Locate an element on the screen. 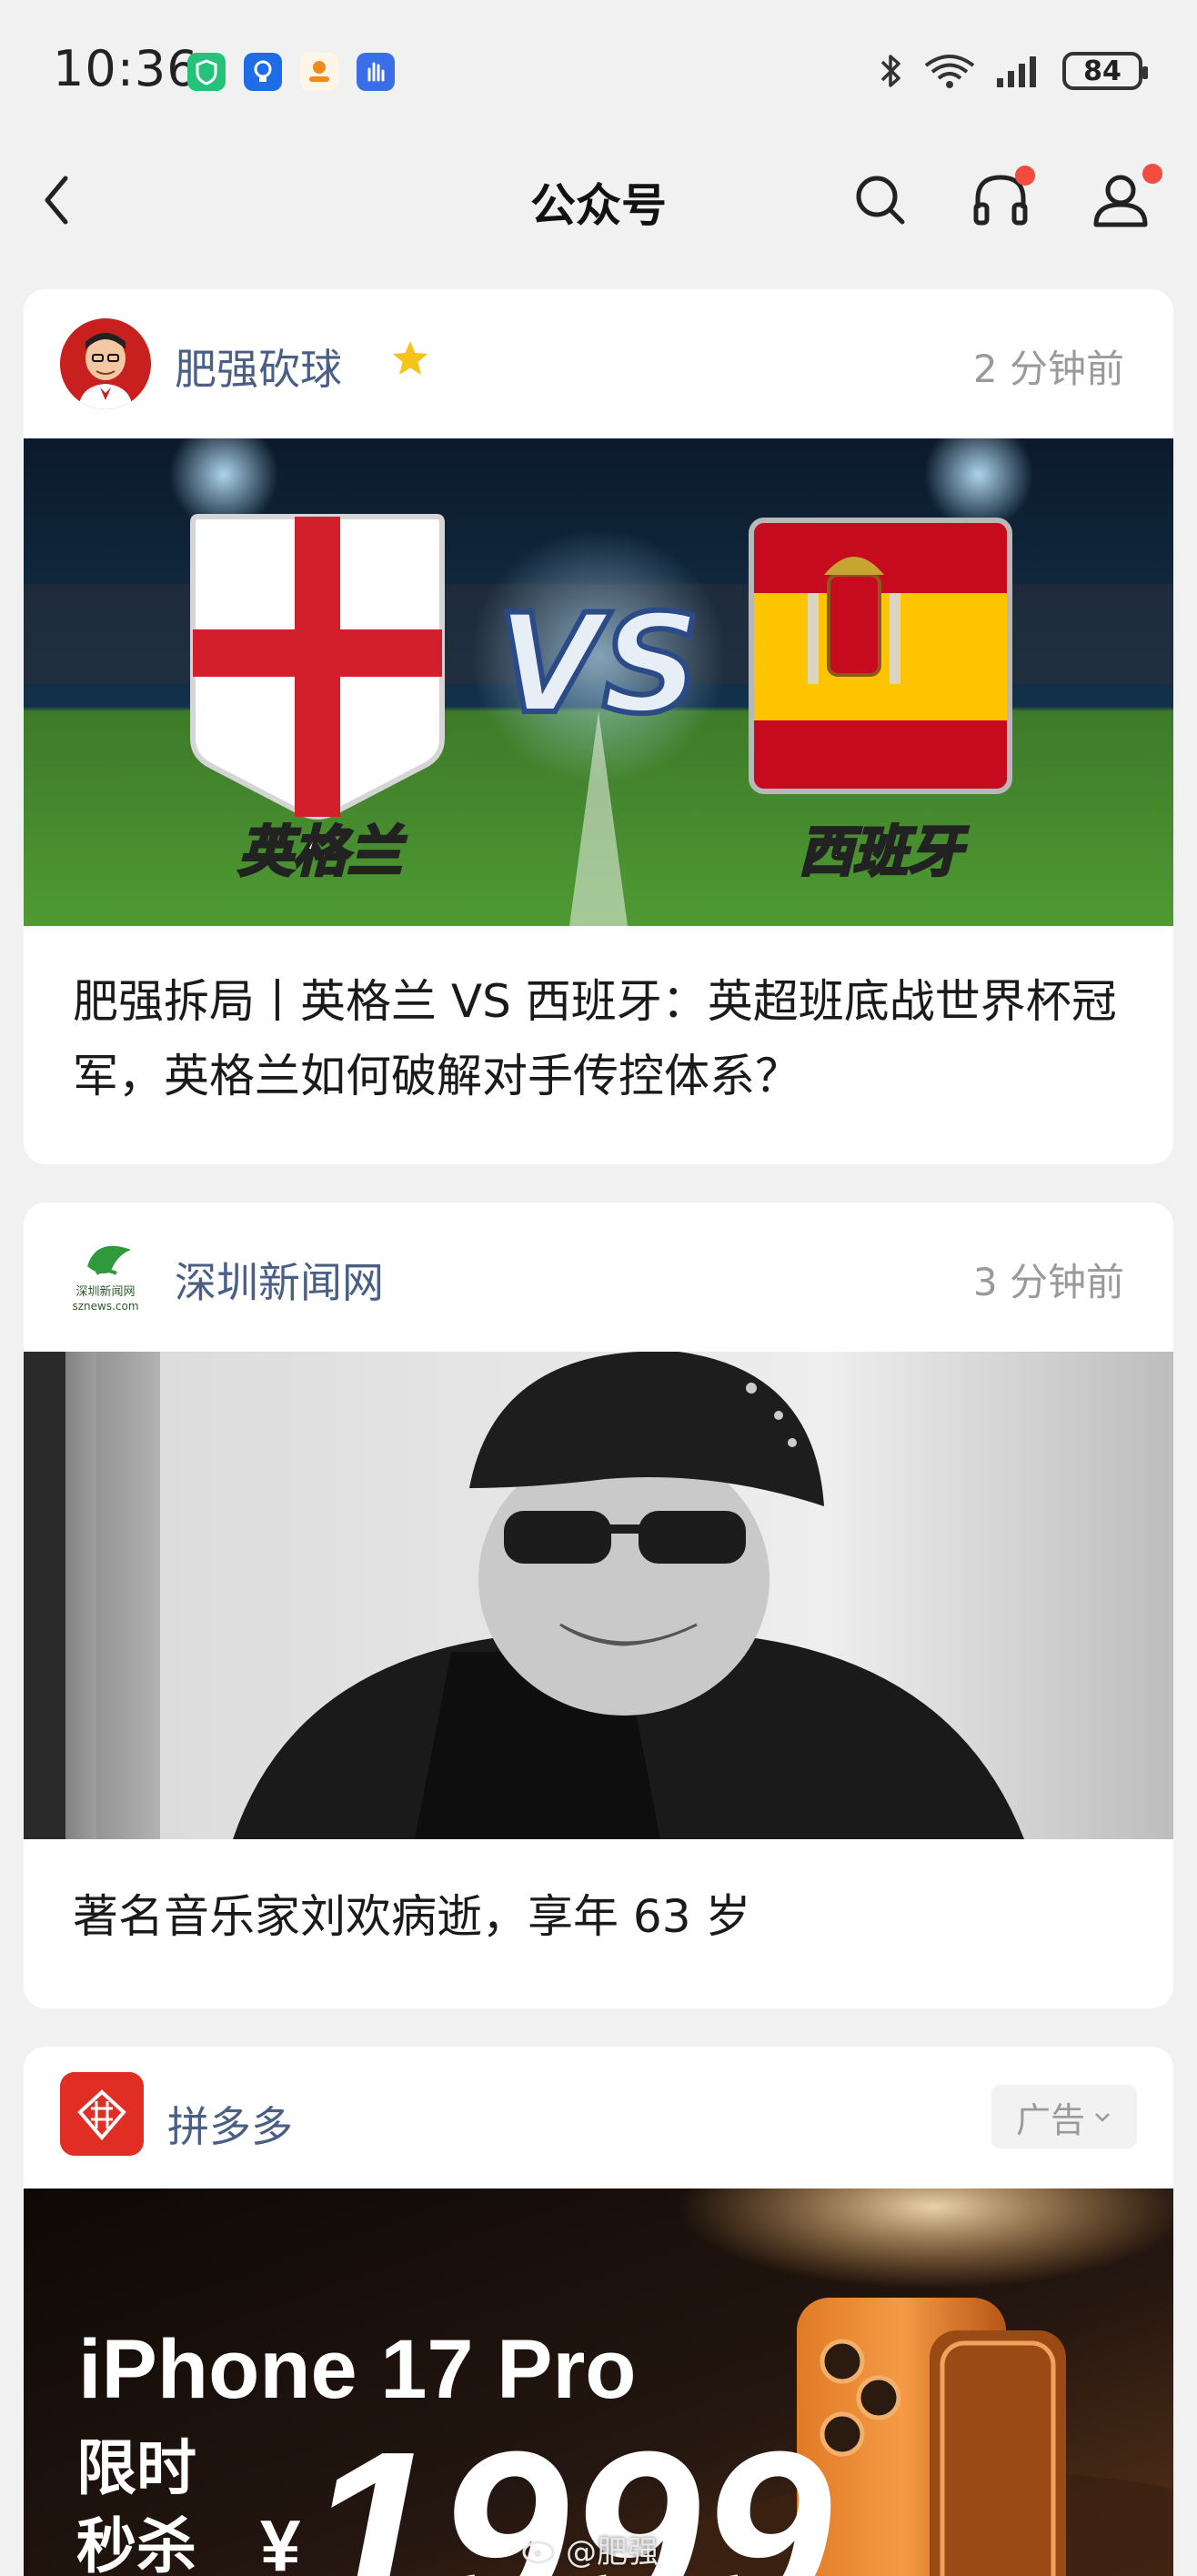 The image size is (1197, 2576). spain-label: 西班牙 is located at coordinates (884, 852).